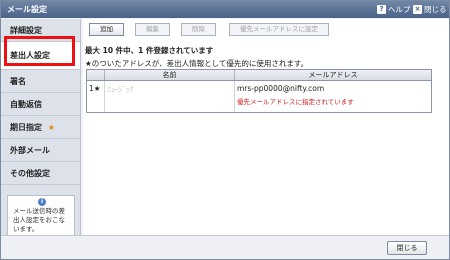 The height and width of the screenshot is (260, 450). I want to click on close-label: 閉じる, so click(435, 9).